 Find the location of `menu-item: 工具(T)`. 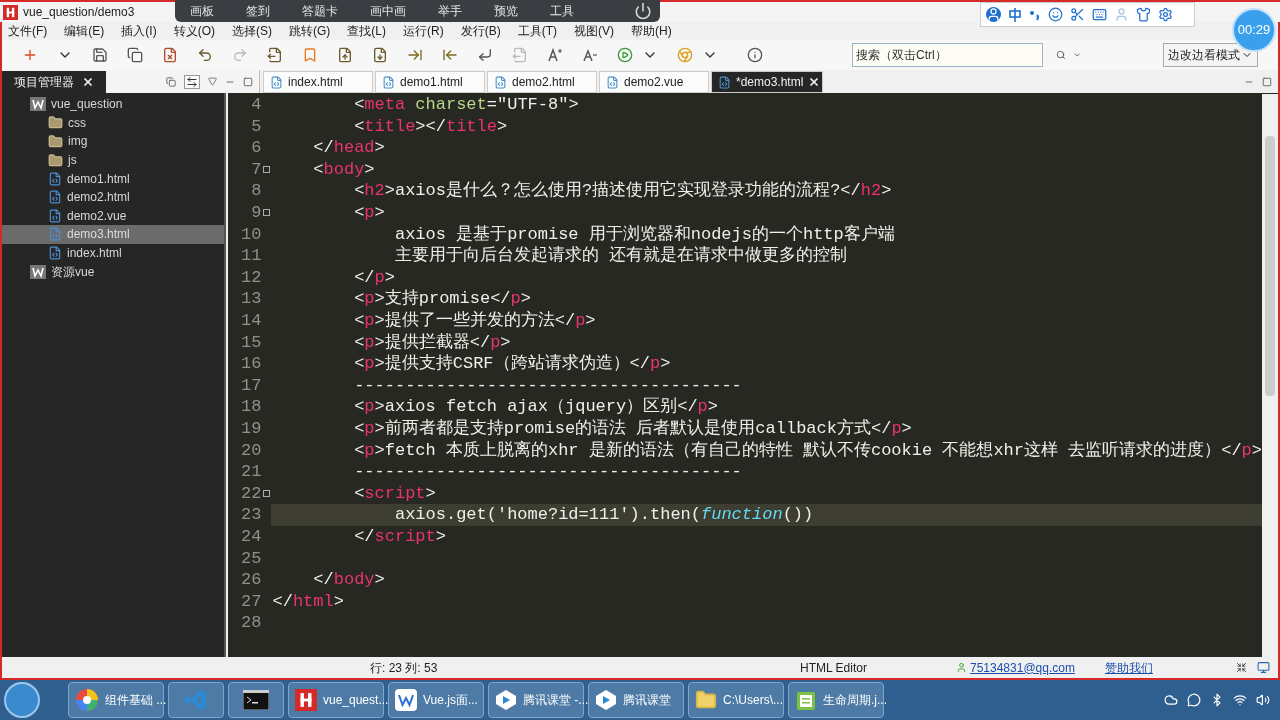

menu-item: 工具(T) is located at coordinates (537, 31).